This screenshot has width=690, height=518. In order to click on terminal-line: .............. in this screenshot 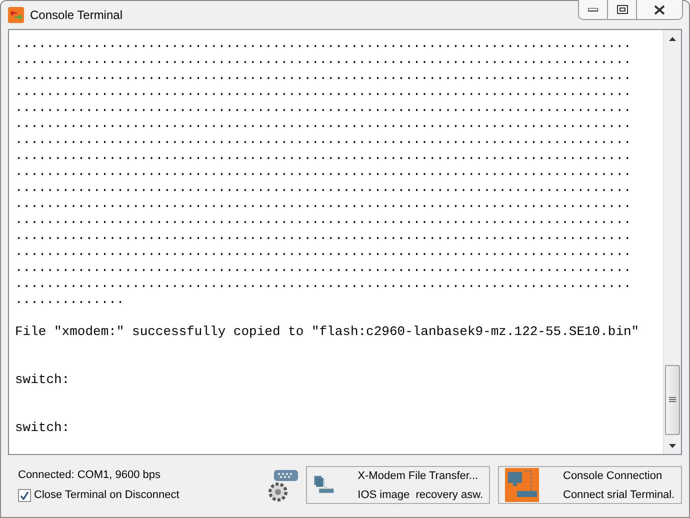, I will do `click(69, 300)`.